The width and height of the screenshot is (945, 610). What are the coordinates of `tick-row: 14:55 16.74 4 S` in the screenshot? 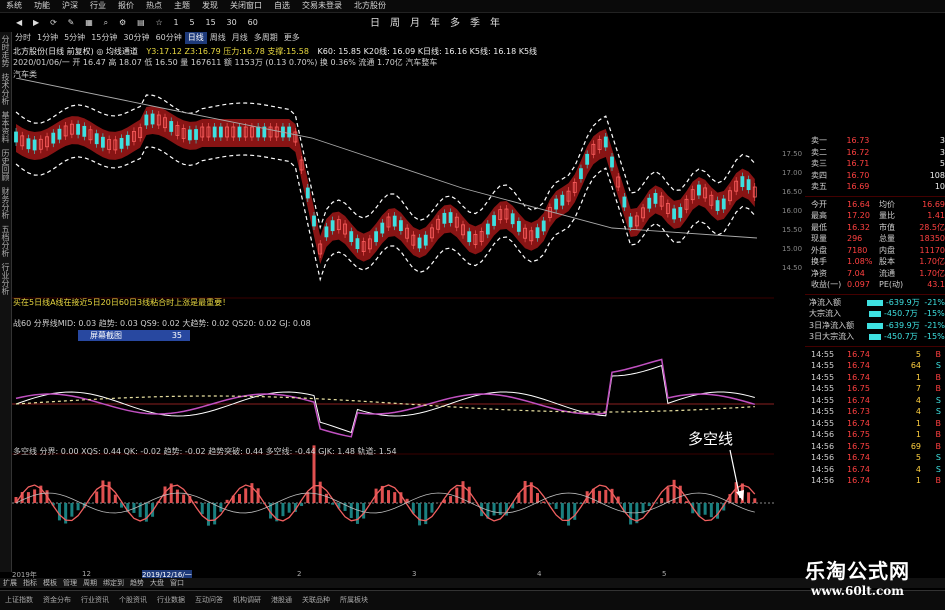 It's located at (875, 401).